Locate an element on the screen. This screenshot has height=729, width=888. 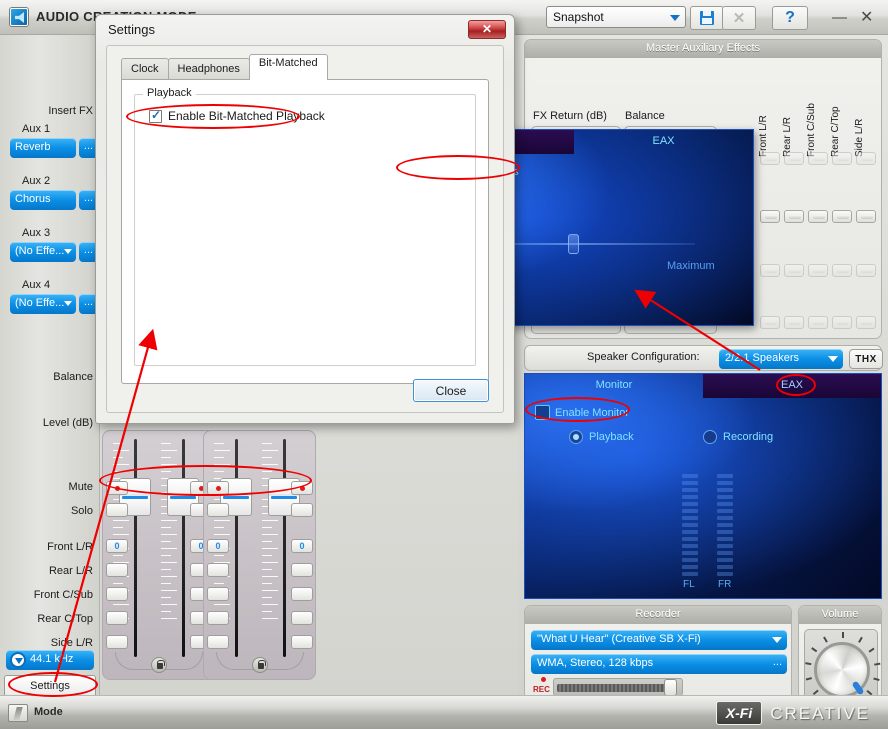
radio-recording is located at coordinates (710, 437).